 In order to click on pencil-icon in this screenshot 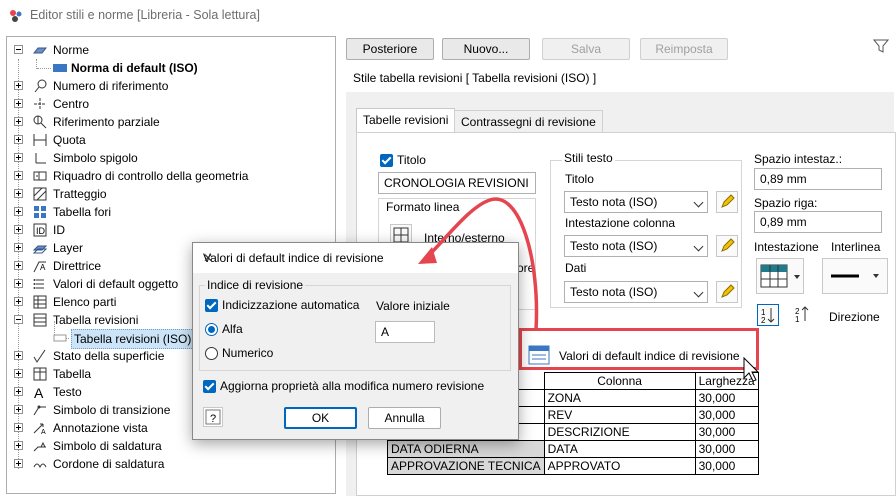, I will do `click(728, 291)`.